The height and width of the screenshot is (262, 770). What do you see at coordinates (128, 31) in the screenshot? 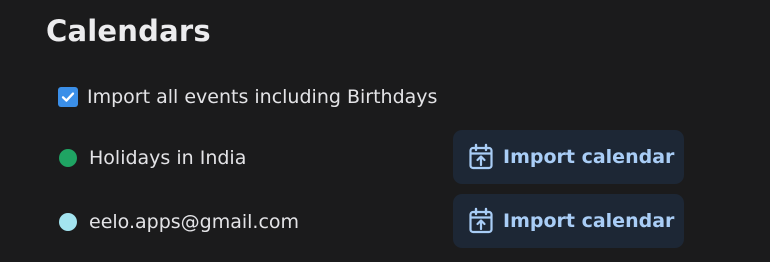
I see `section-title: Calendars` at bounding box center [128, 31].